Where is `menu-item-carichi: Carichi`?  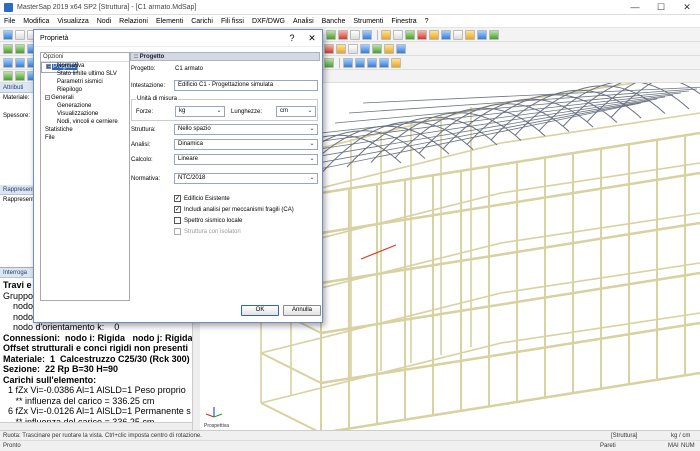 menu-item-carichi: Carichi is located at coordinates (202, 21).